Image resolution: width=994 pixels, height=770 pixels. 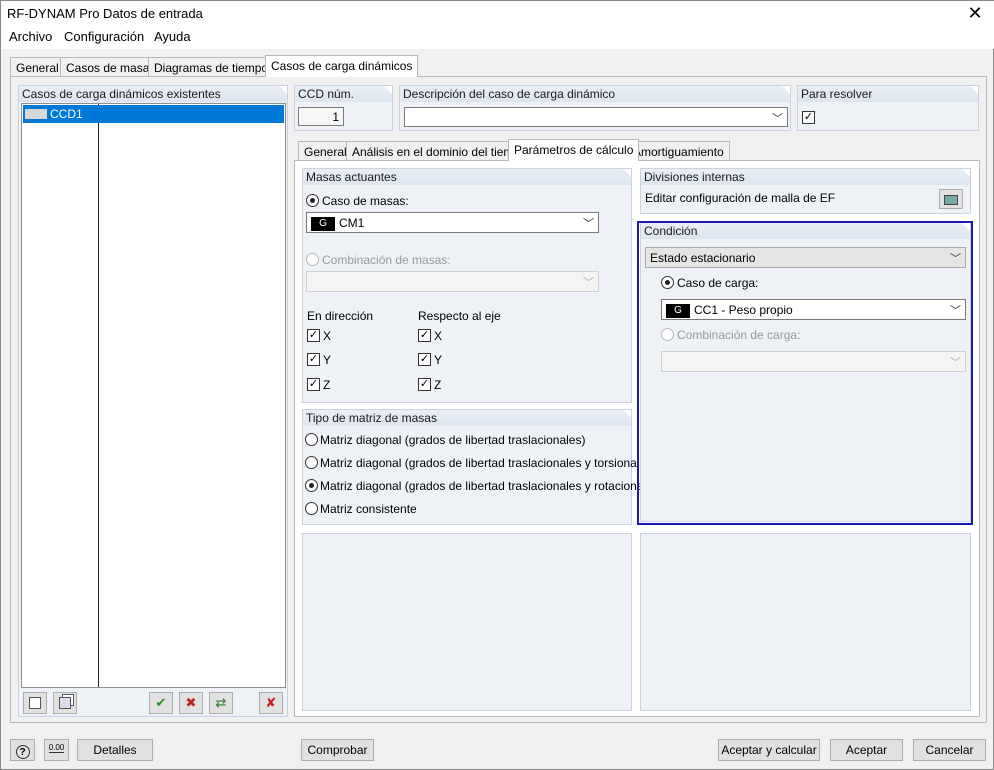 What do you see at coordinates (808, 117) in the screenshot?
I see `to-solve-checkbox: ✓` at bounding box center [808, 117].